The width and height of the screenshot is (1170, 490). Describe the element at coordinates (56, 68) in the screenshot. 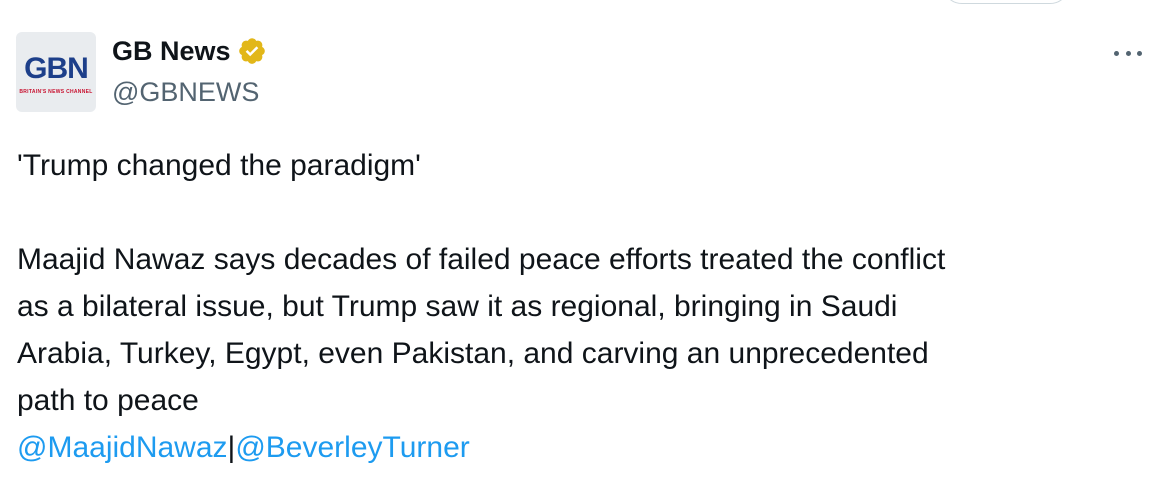

I see `logo-text: GBN` at that location.